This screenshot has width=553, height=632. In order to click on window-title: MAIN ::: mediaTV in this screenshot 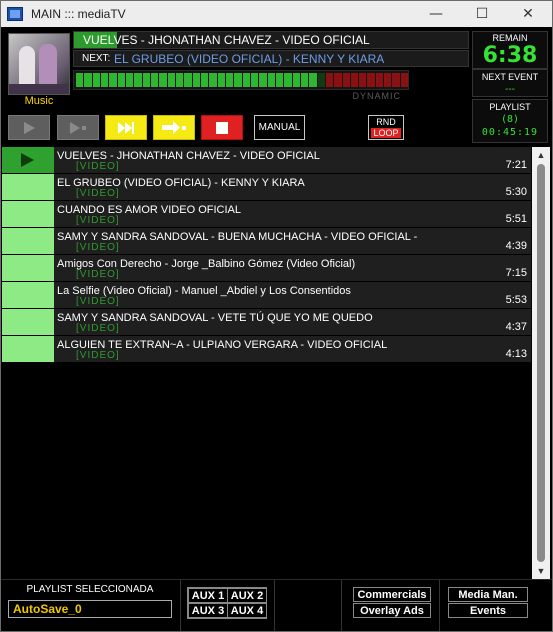, I will do `click(78, 14)`.